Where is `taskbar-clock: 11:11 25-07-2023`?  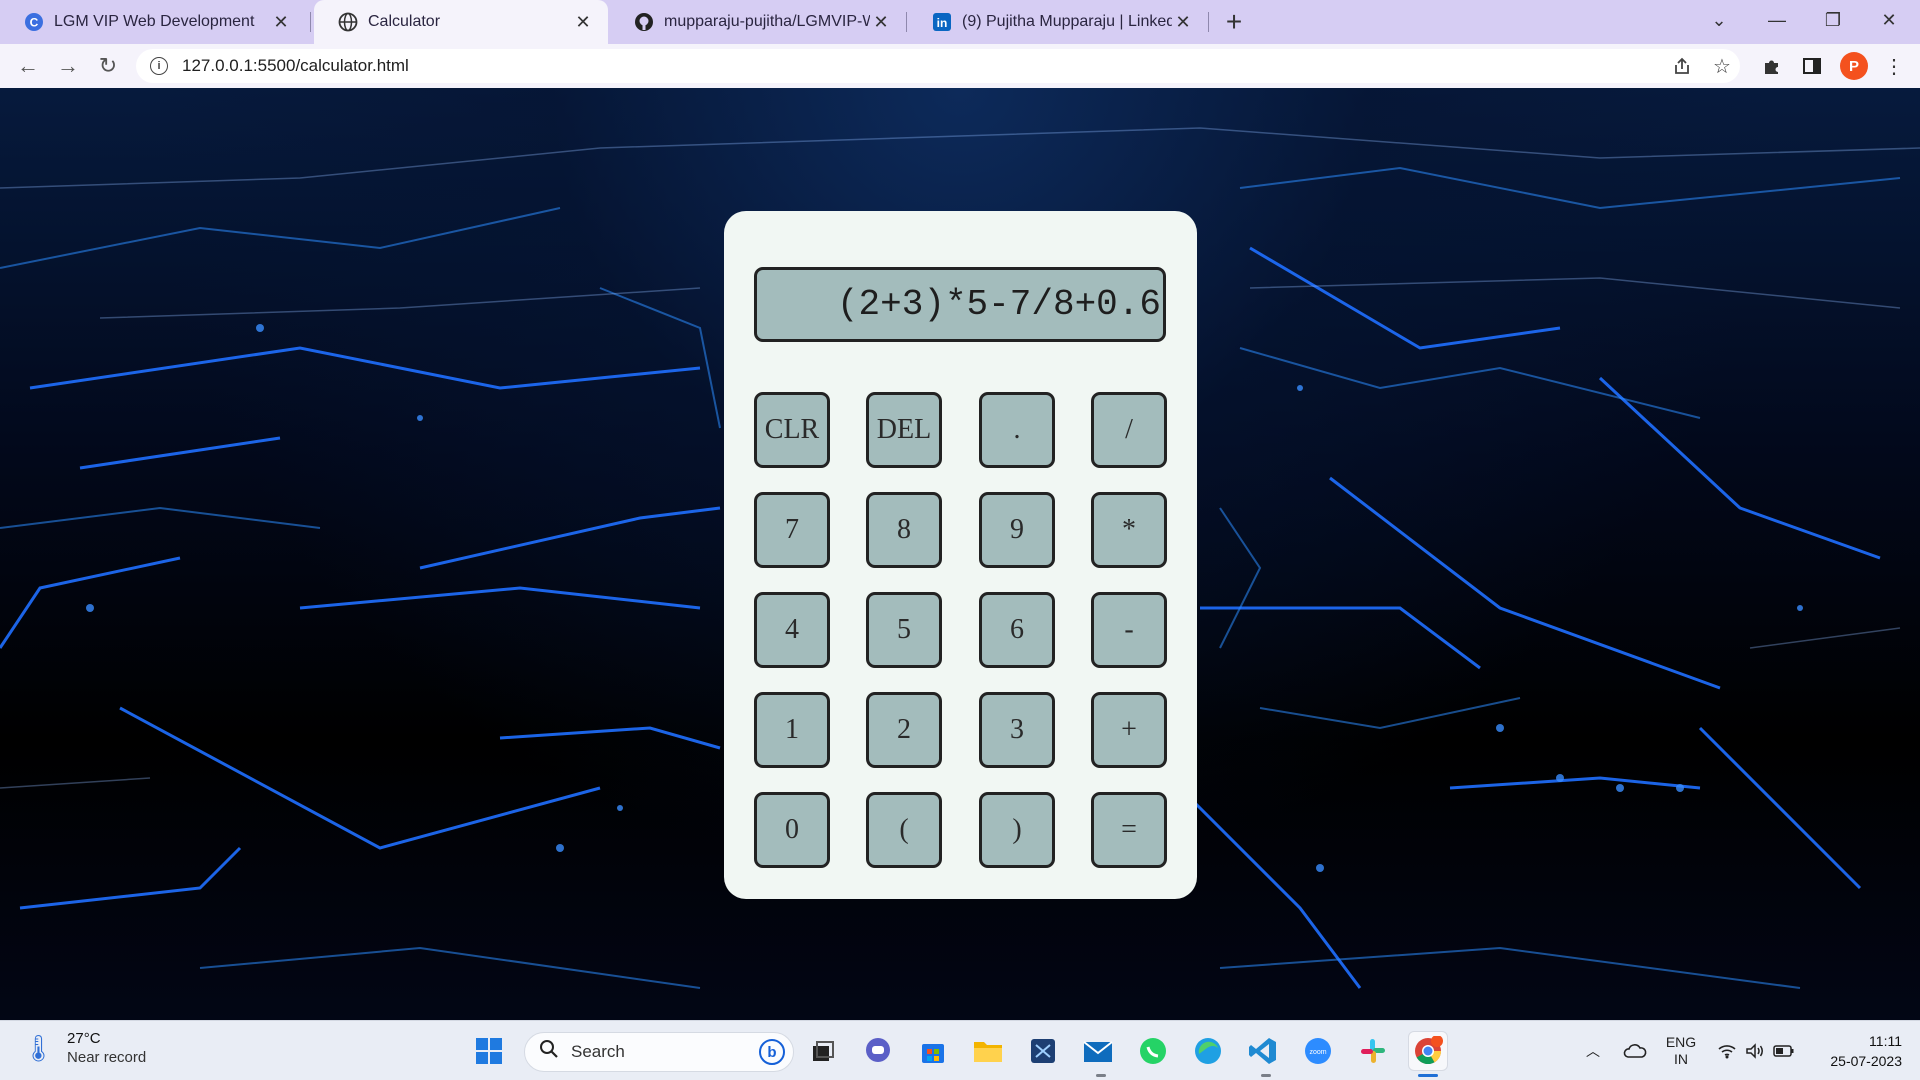 taskbar-clock: 11:11 25-07-2023 is located at coordinates (1857, 1051).